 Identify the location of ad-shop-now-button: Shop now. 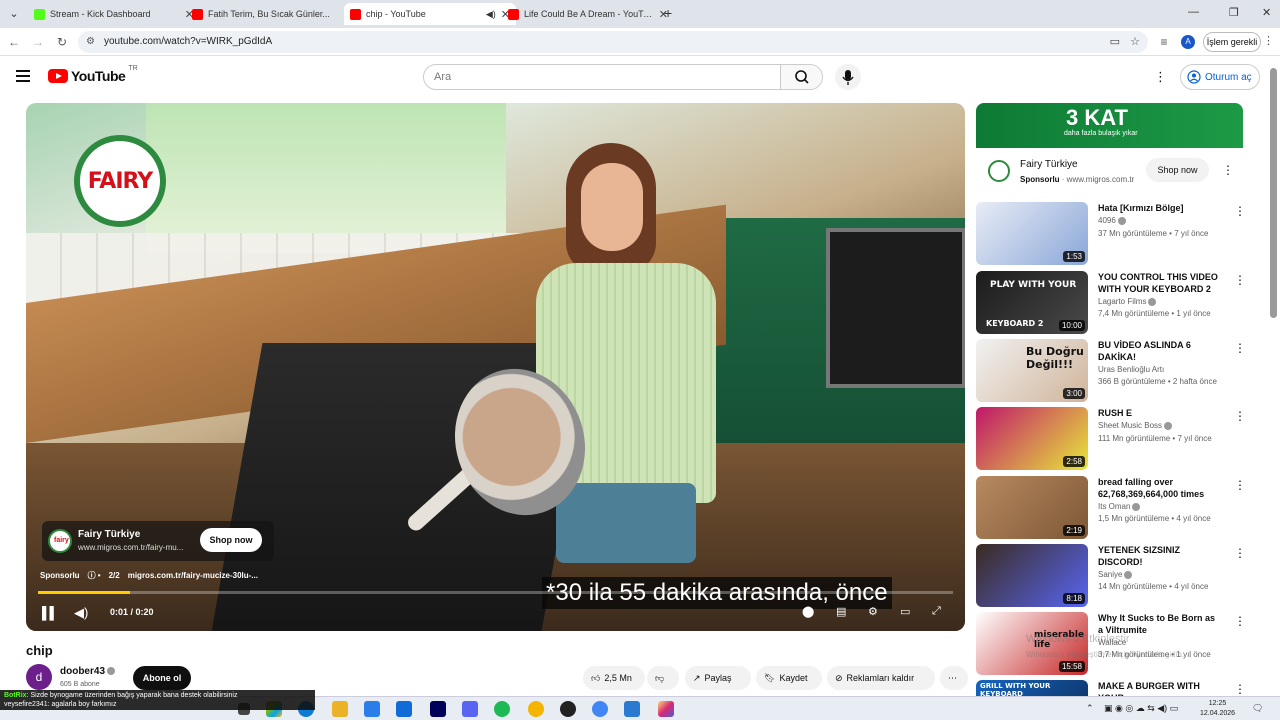
(231, 540).